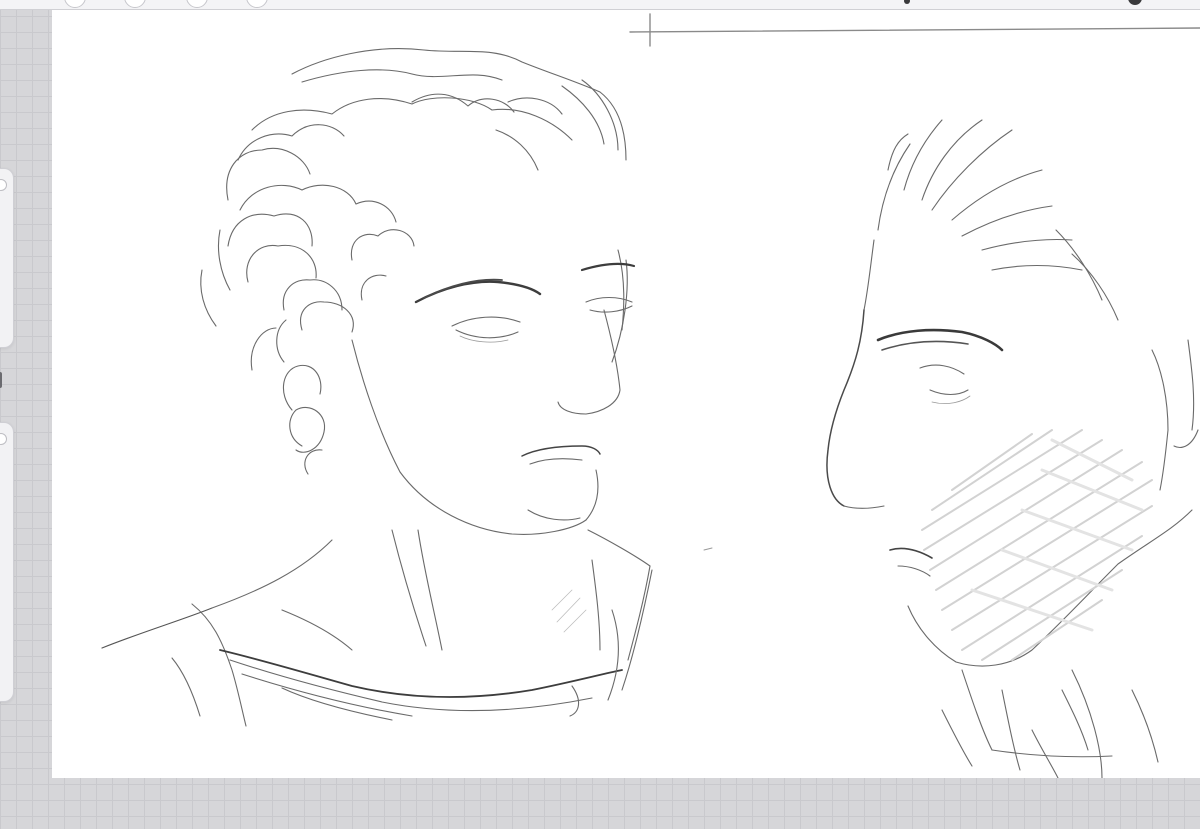 Image resolution: width=1200 pixels, height=829 pixels. Describe the element at coordinates (1, 380) in the screenshot. I see `modify-button-icon` at that location.